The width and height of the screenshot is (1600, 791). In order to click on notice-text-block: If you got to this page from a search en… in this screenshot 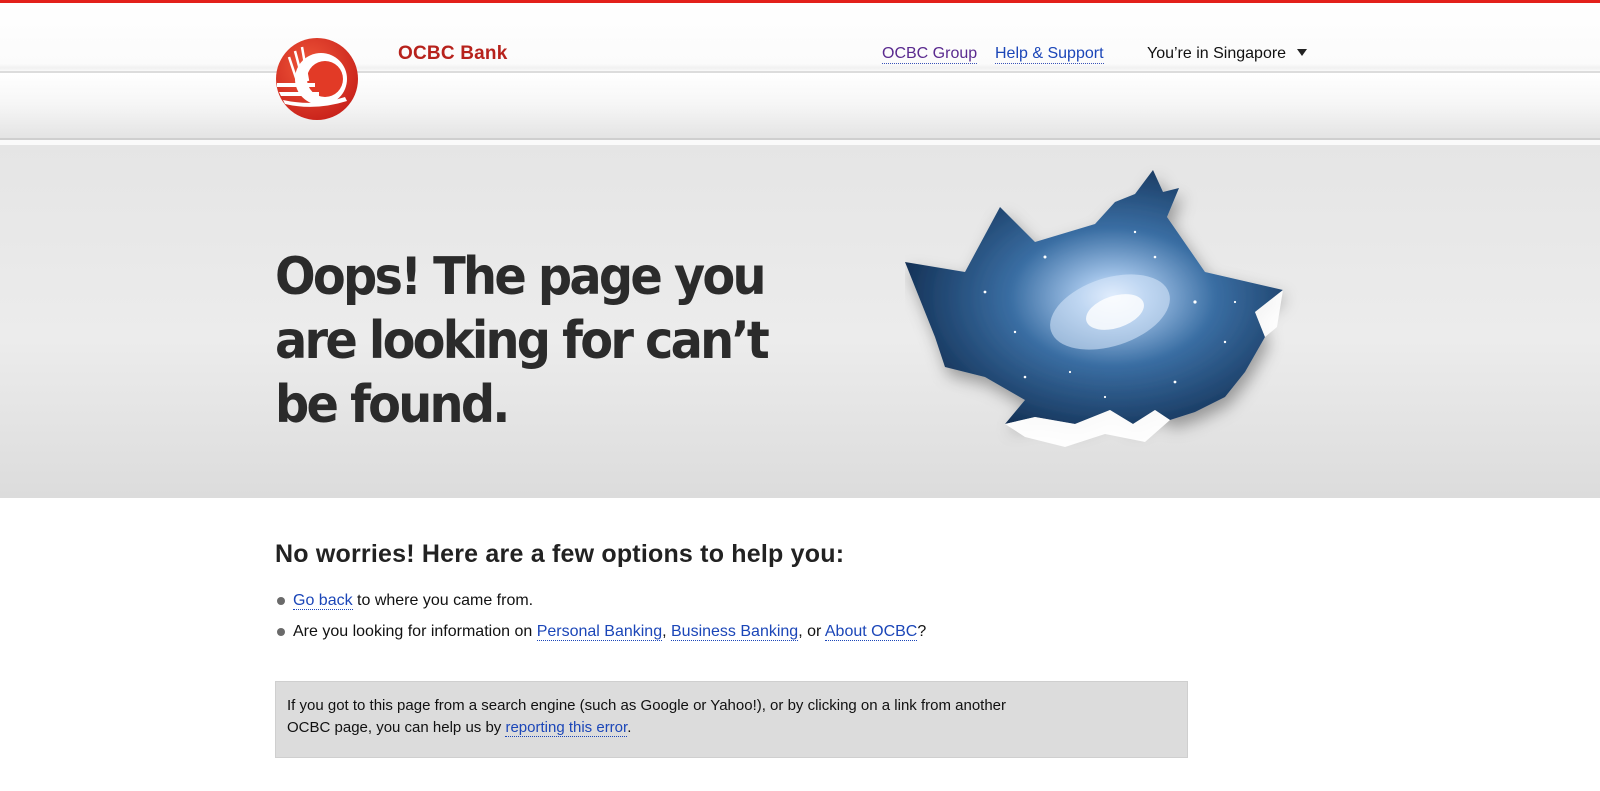, I will do `click(667, 717)`.